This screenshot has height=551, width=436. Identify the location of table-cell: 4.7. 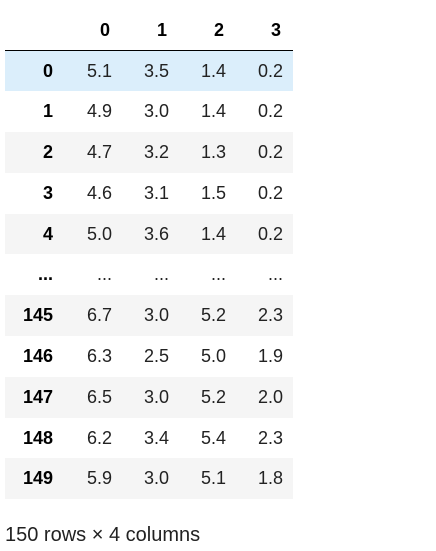
(99, 151).